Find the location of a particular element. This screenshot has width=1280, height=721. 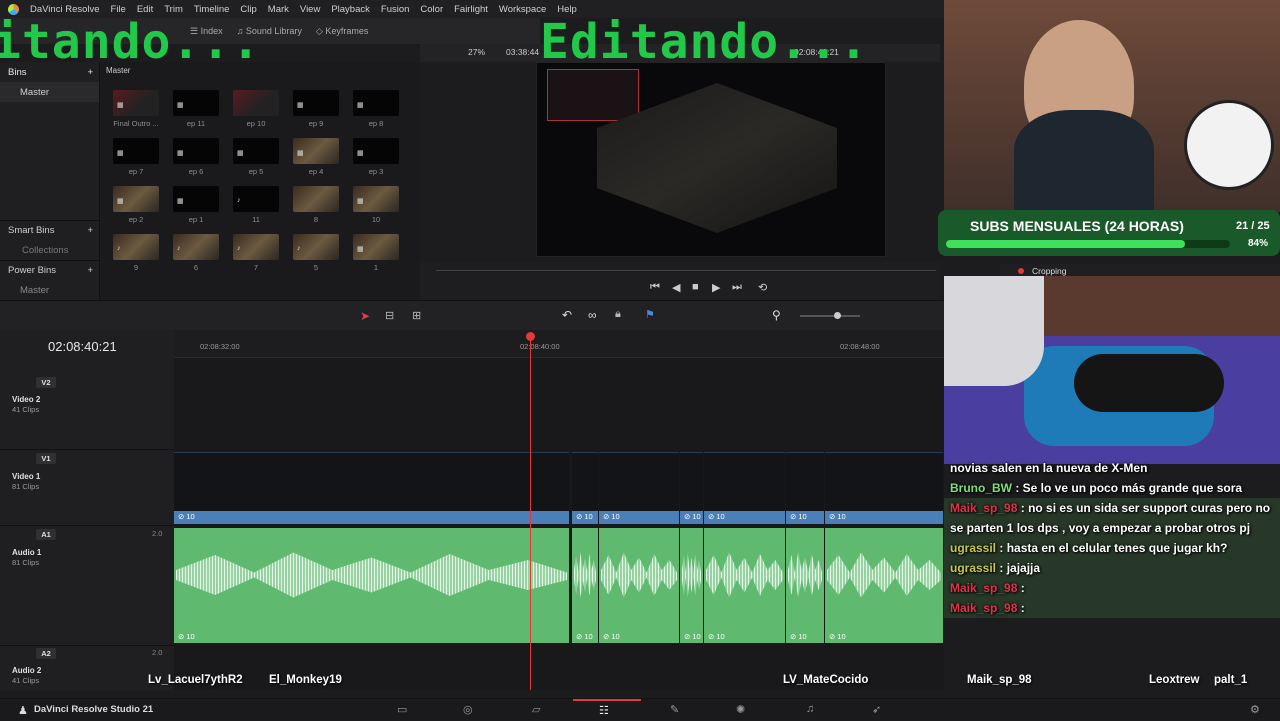

menu-fairlight: Fairlight is located at coordinates (471, 9).